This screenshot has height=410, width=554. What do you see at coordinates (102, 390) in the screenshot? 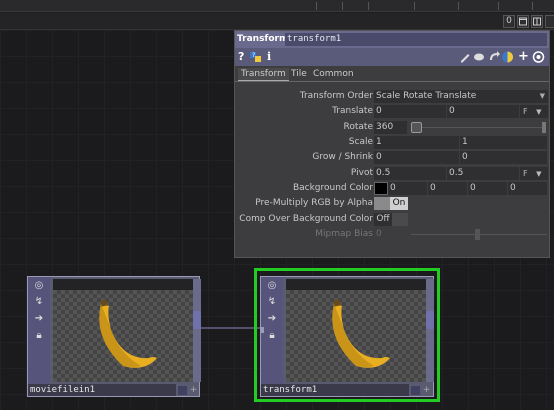
I see `node-name-label: moviefilein1` at bounding box center [102, 390].